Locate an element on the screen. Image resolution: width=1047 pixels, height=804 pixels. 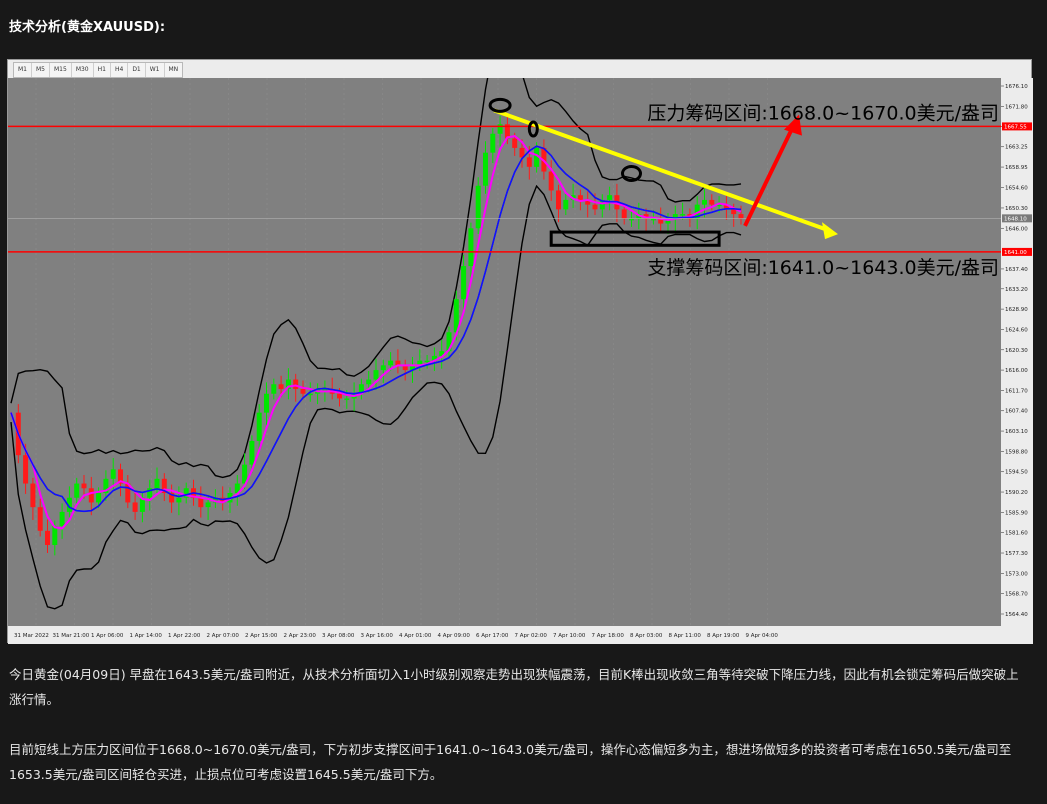
price-tick-label: 1646.00 is located at coordinates (1016, 229).